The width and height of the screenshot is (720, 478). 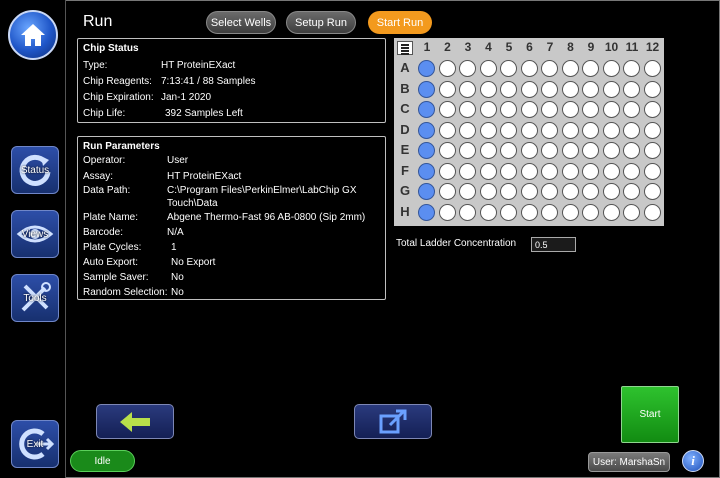 What do you see at coordinates (611, 89) in the screenshot?
I see `well-B10` at bounding box center [611, 89].